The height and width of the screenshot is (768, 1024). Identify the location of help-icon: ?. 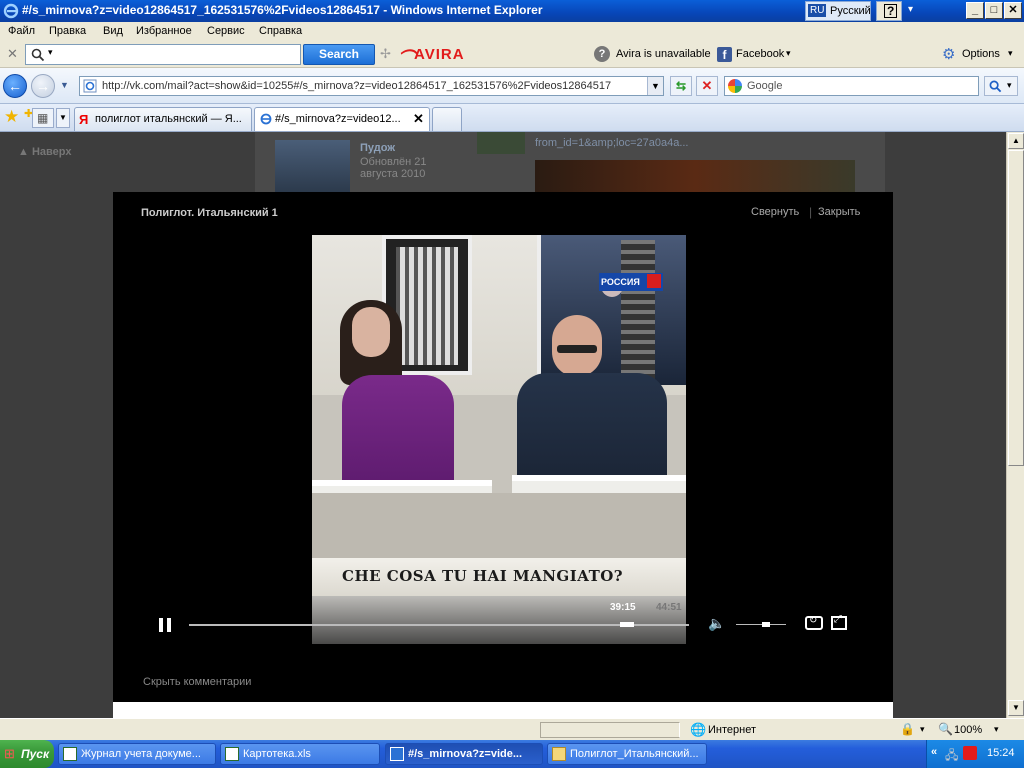
(891, 11).